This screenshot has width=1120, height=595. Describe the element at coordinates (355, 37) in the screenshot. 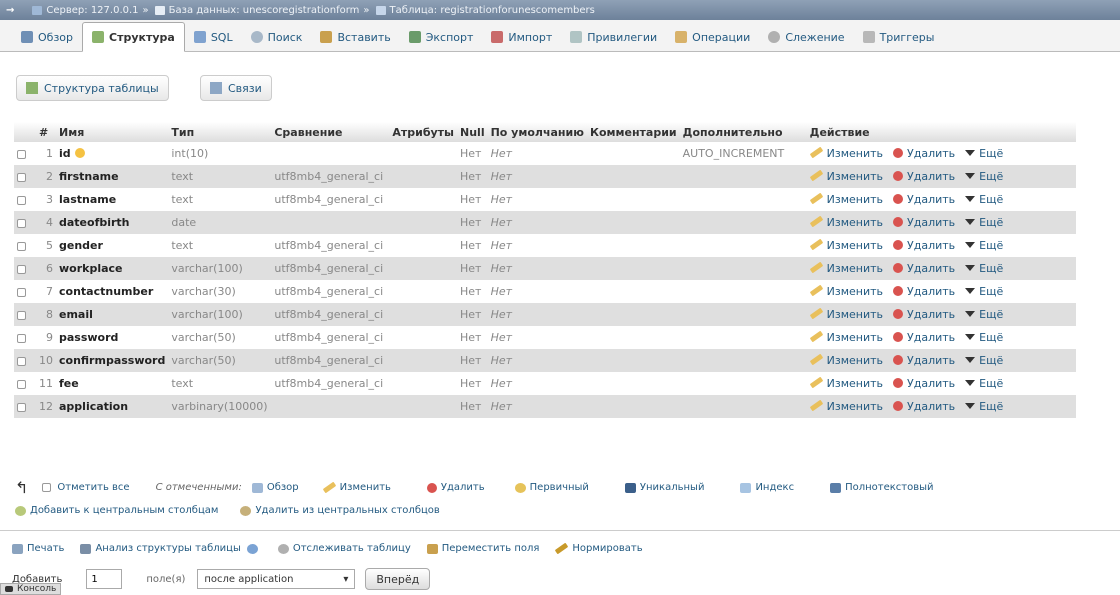

I see `tab-insert: Вставить` at that location.